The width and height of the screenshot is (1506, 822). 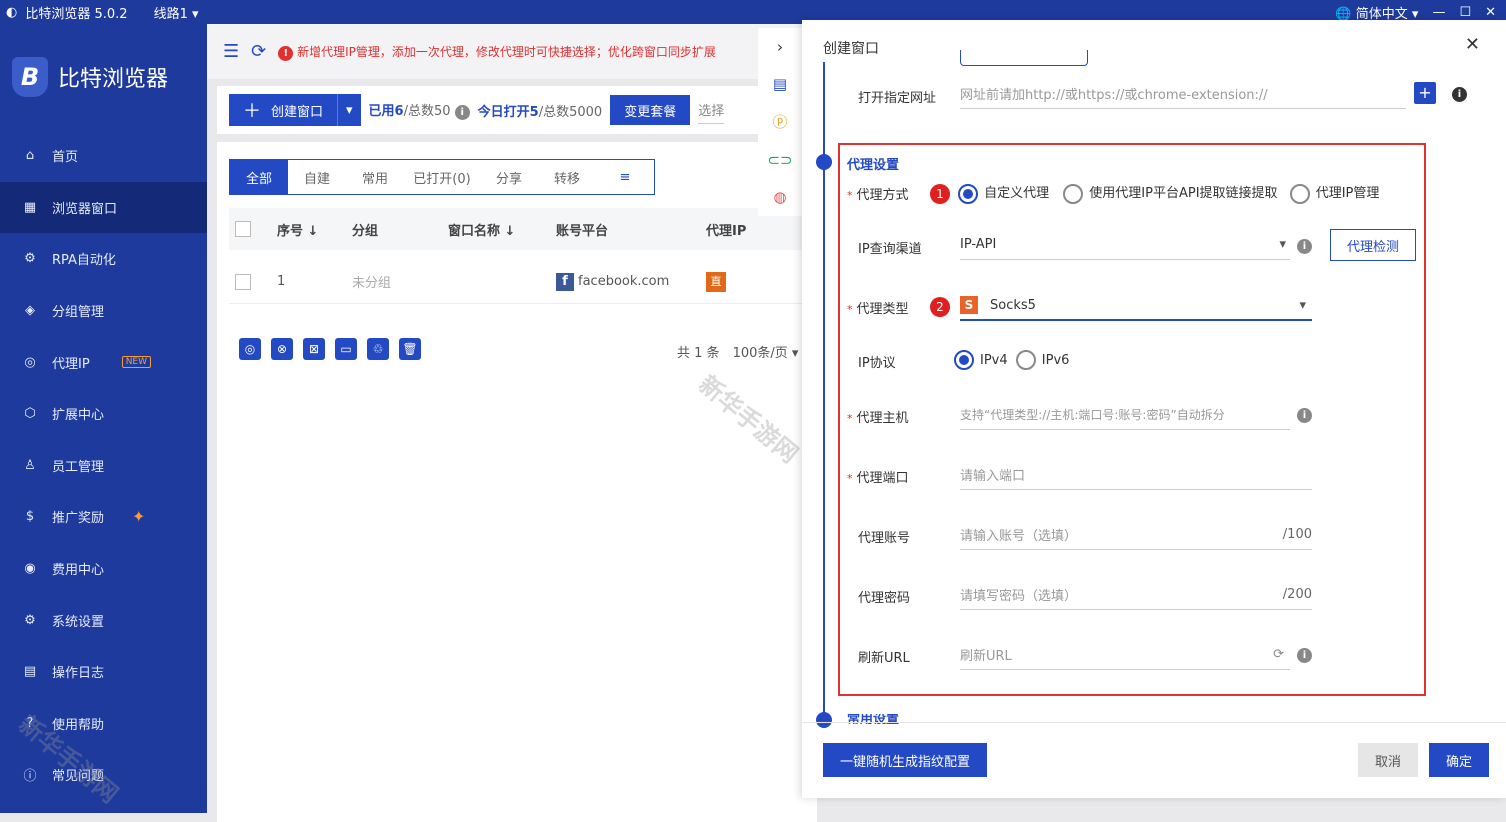 I want to click on sidebar-item-1: ▦ 浏览器窗口, so click(x=103, y=207).